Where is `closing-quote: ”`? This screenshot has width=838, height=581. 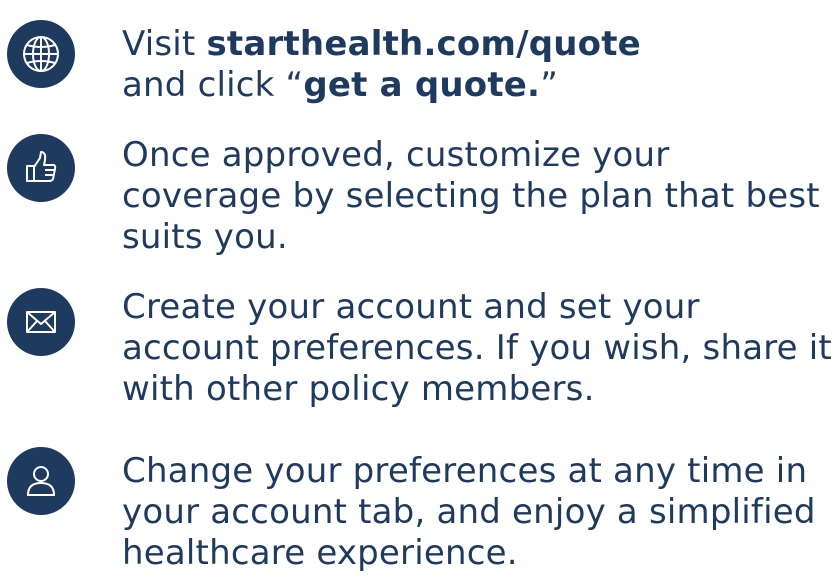 closing-quote: ” is located at coordinates (549, 85).